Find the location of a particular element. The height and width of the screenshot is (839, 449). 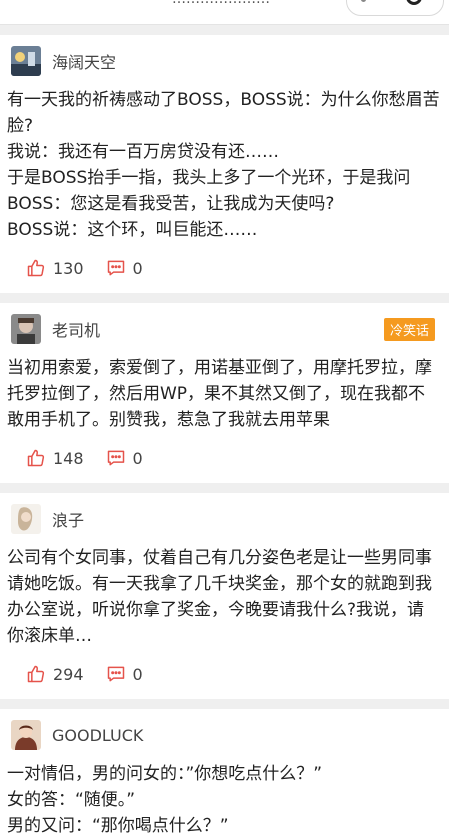

post-header: GOODLUCK is located at coordinates (224, 735).